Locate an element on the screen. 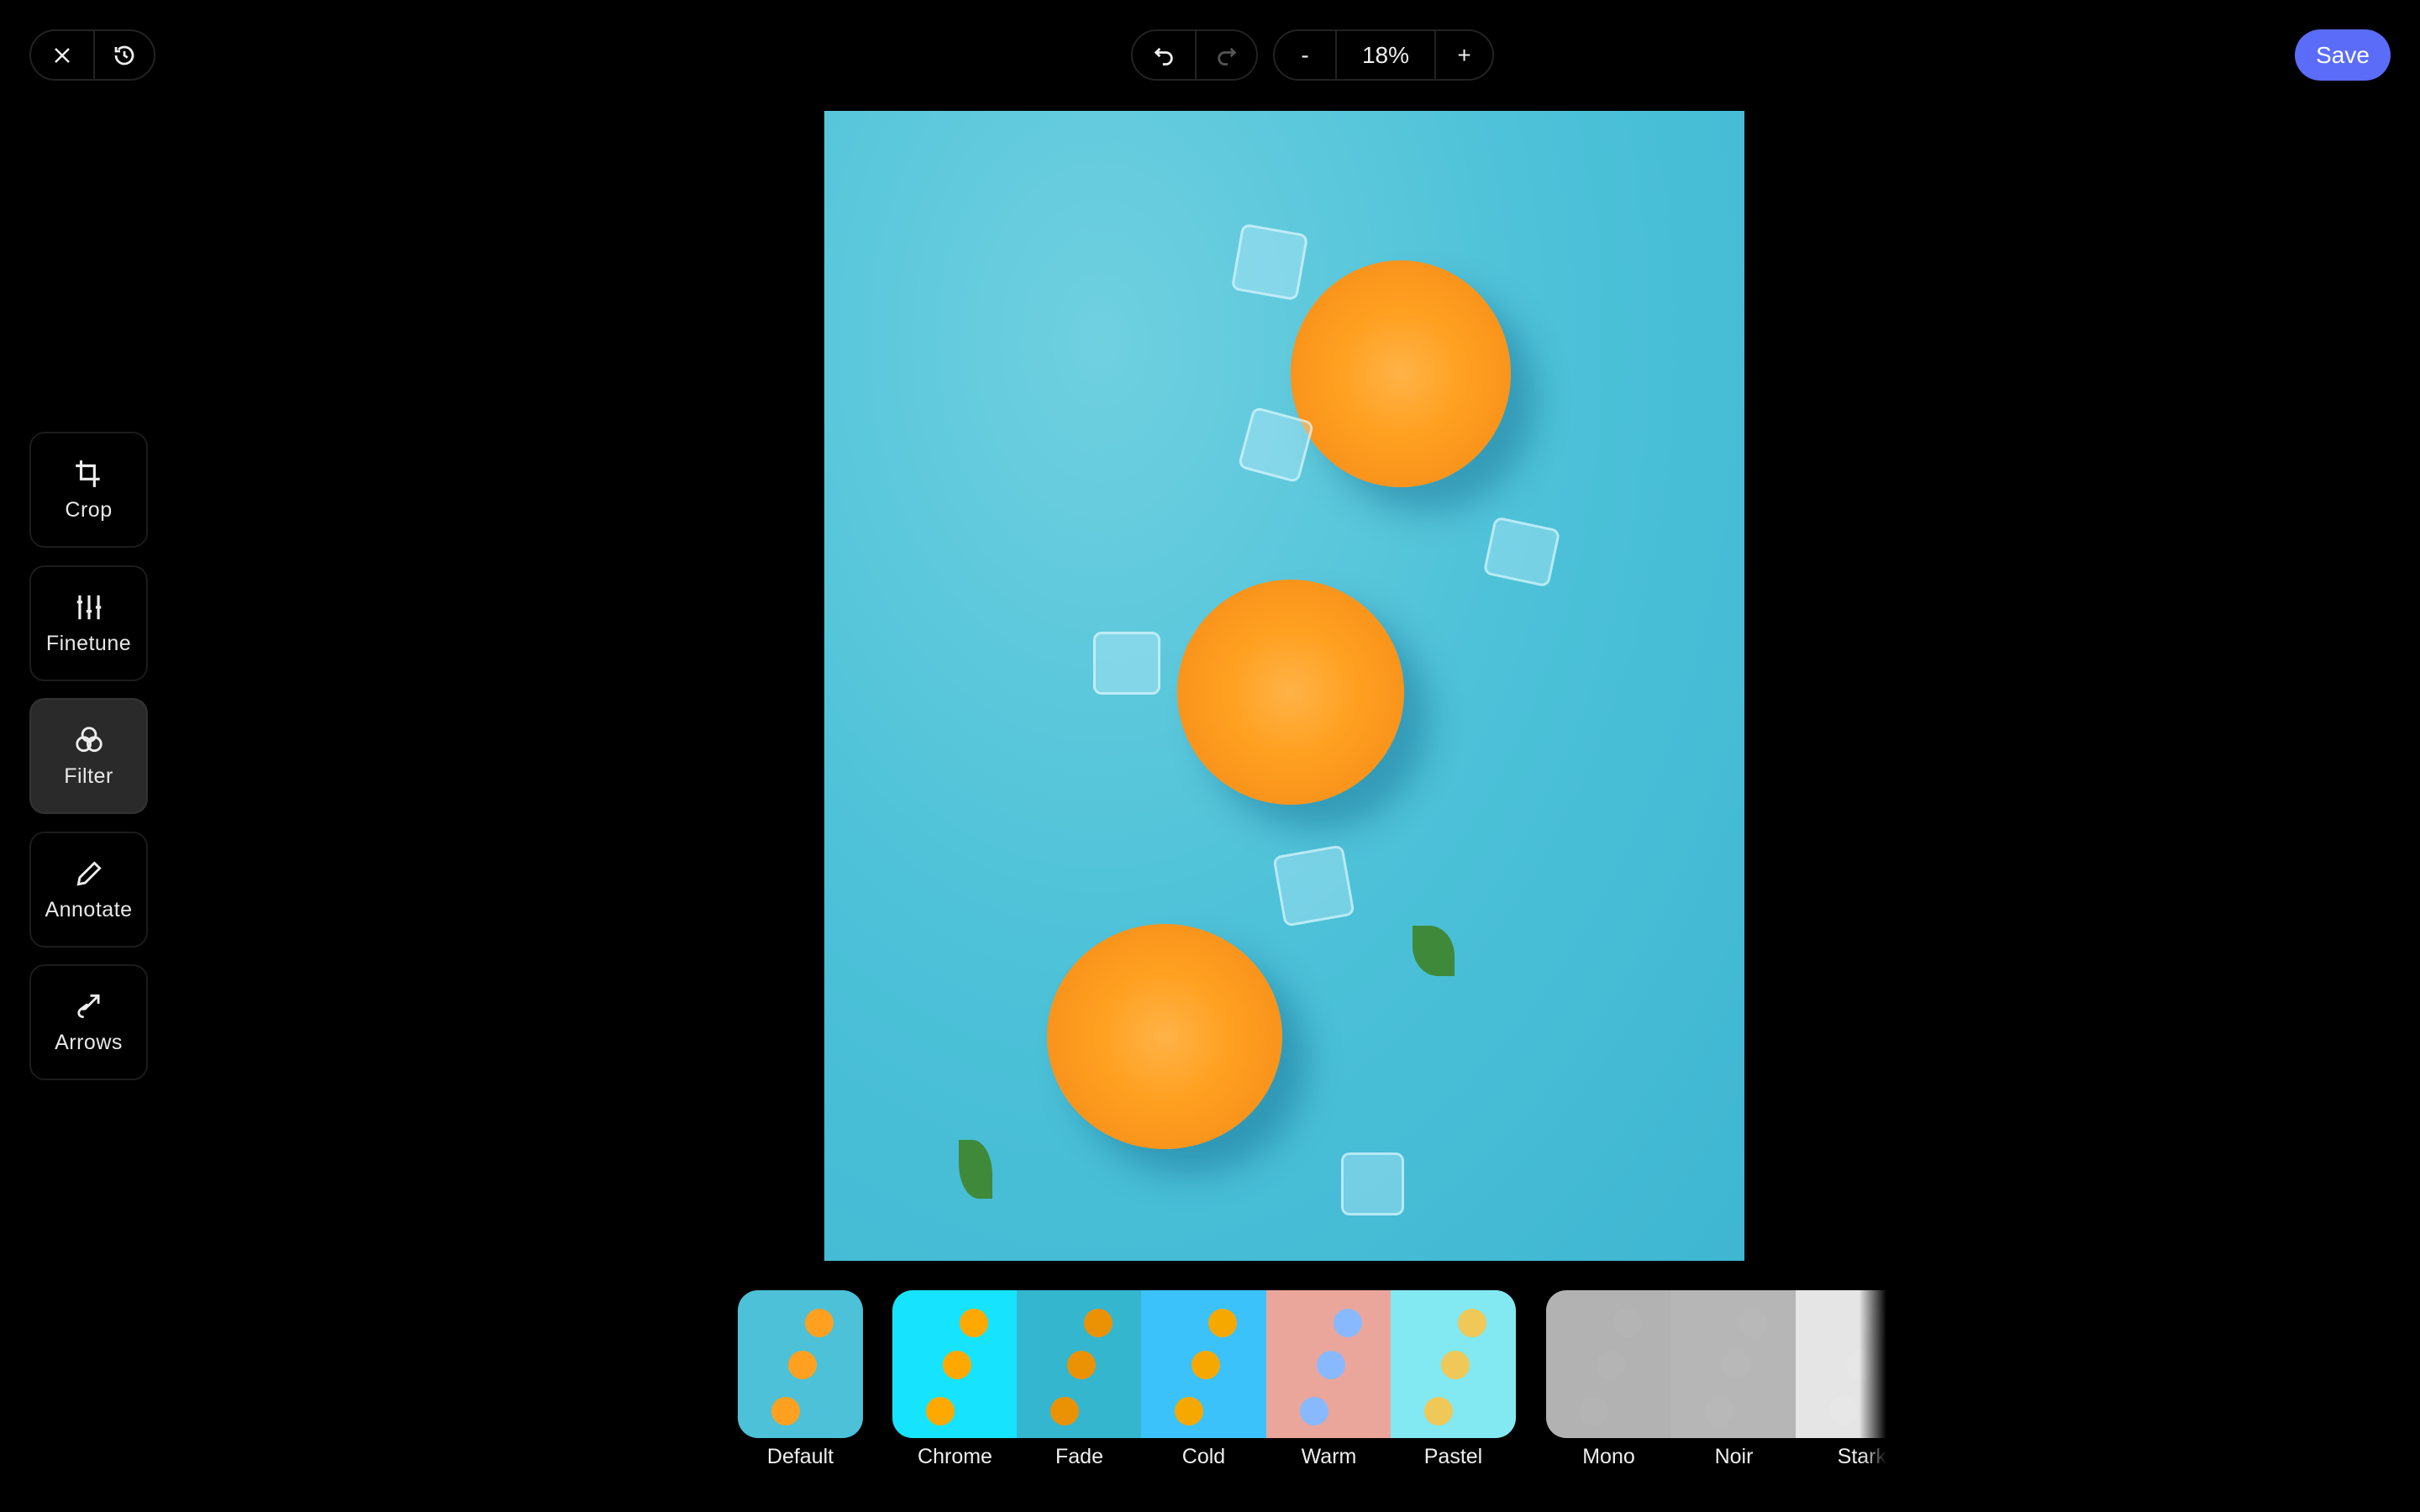 This screenshot has height=1512, width=2420. pencil-icon is located at coordinates (89, 872).